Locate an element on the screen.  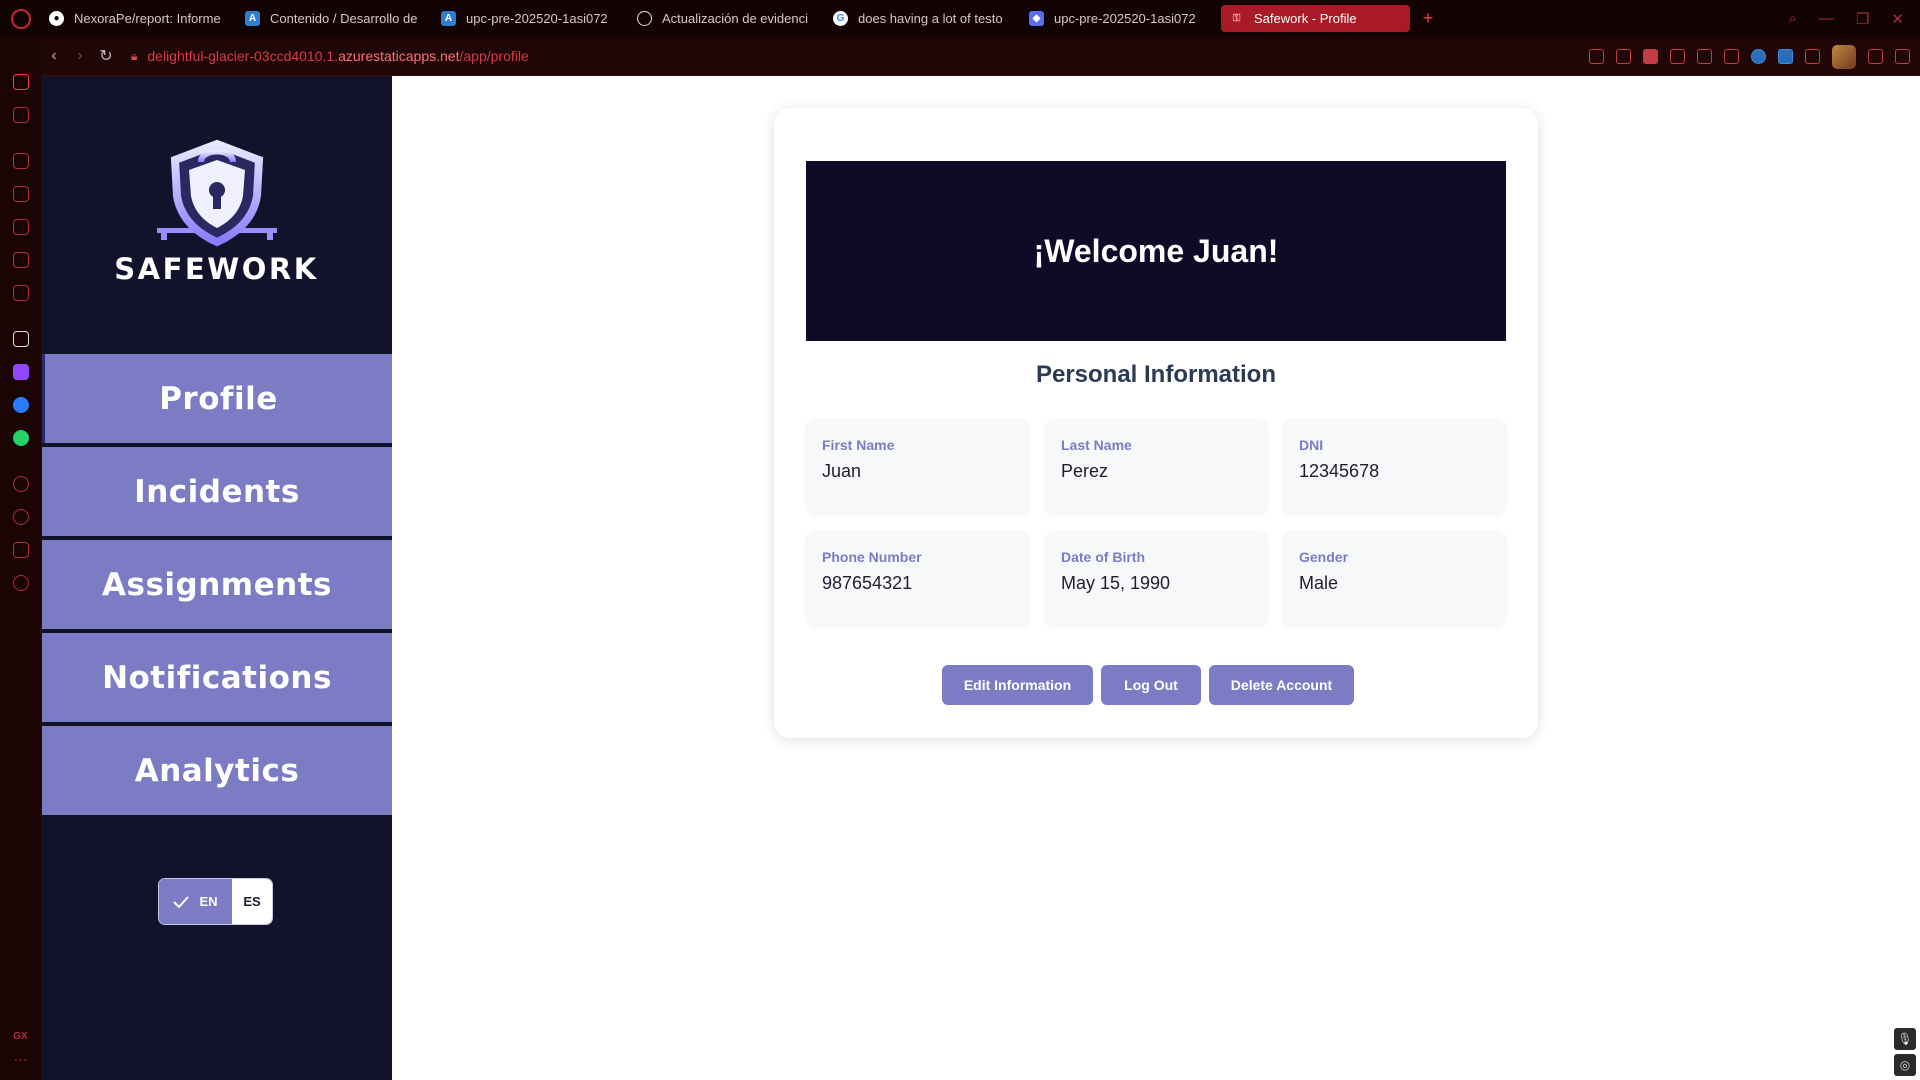
browser-tab: A upc-pre-202520-1asi072 is located at coordinates (531, 18).